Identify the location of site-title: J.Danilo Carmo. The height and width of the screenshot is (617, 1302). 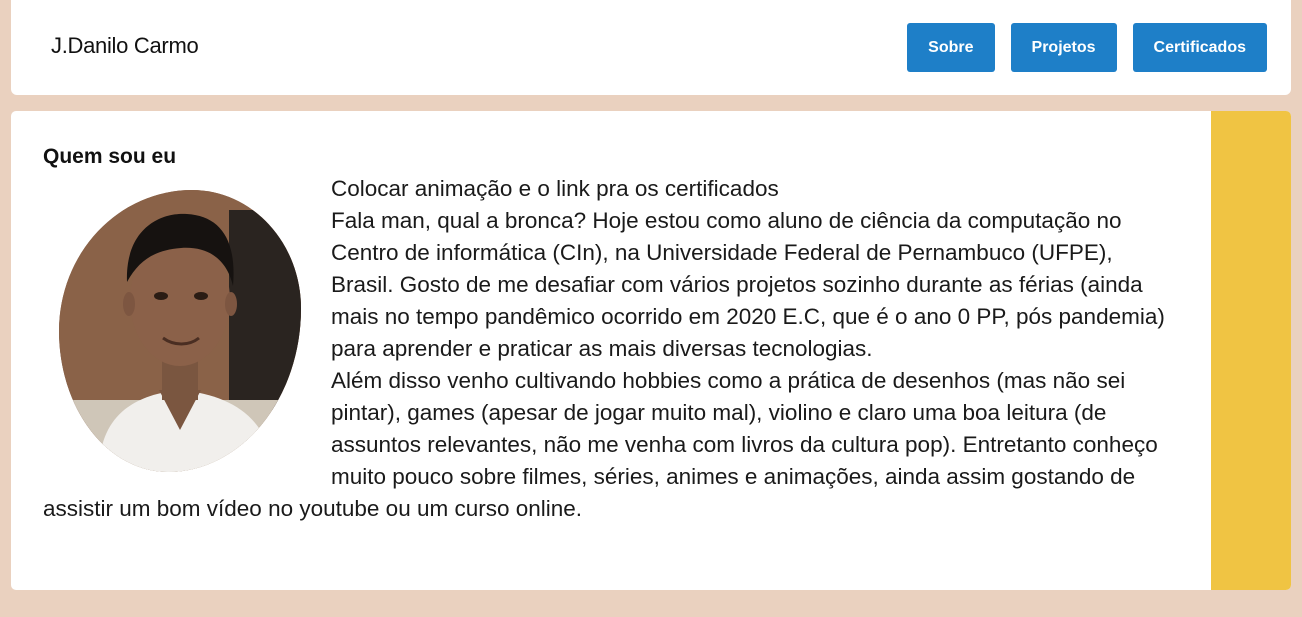
(125, 45).